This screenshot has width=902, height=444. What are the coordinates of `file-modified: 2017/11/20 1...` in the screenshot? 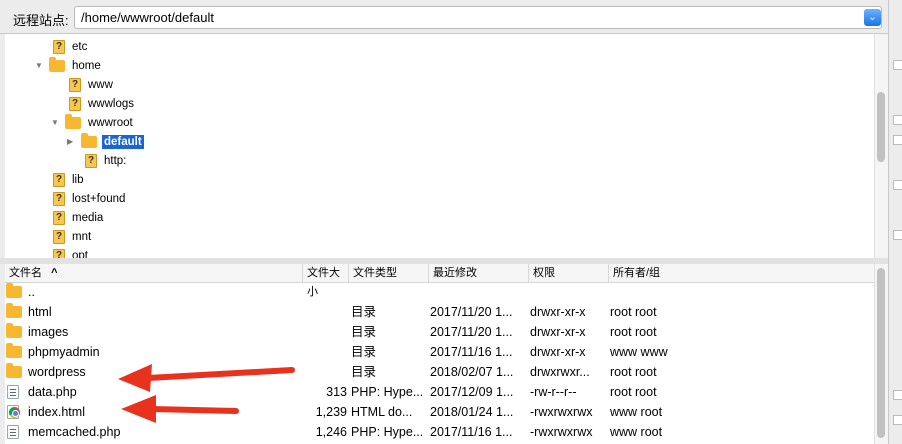 It's located at (471, 332).